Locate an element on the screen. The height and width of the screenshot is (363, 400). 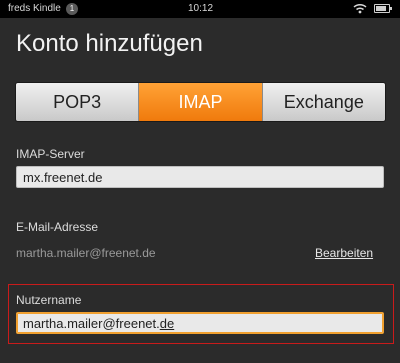
clock: 10:12 is located at coordinates (201, 8).